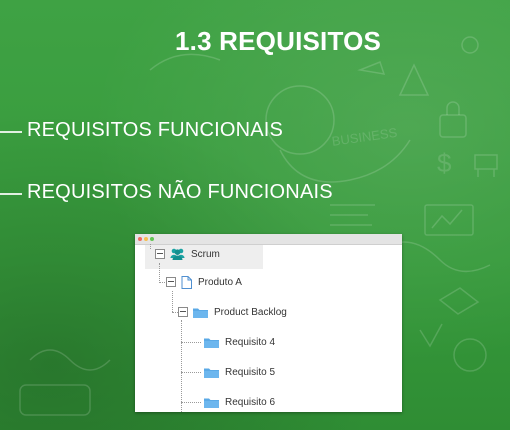  Describe the element at coordinates (180, 192) in the screenshot. I see `bullet-non-functional-requirements: REQUISITOS NÃO FUNCIONAIS` at that location.